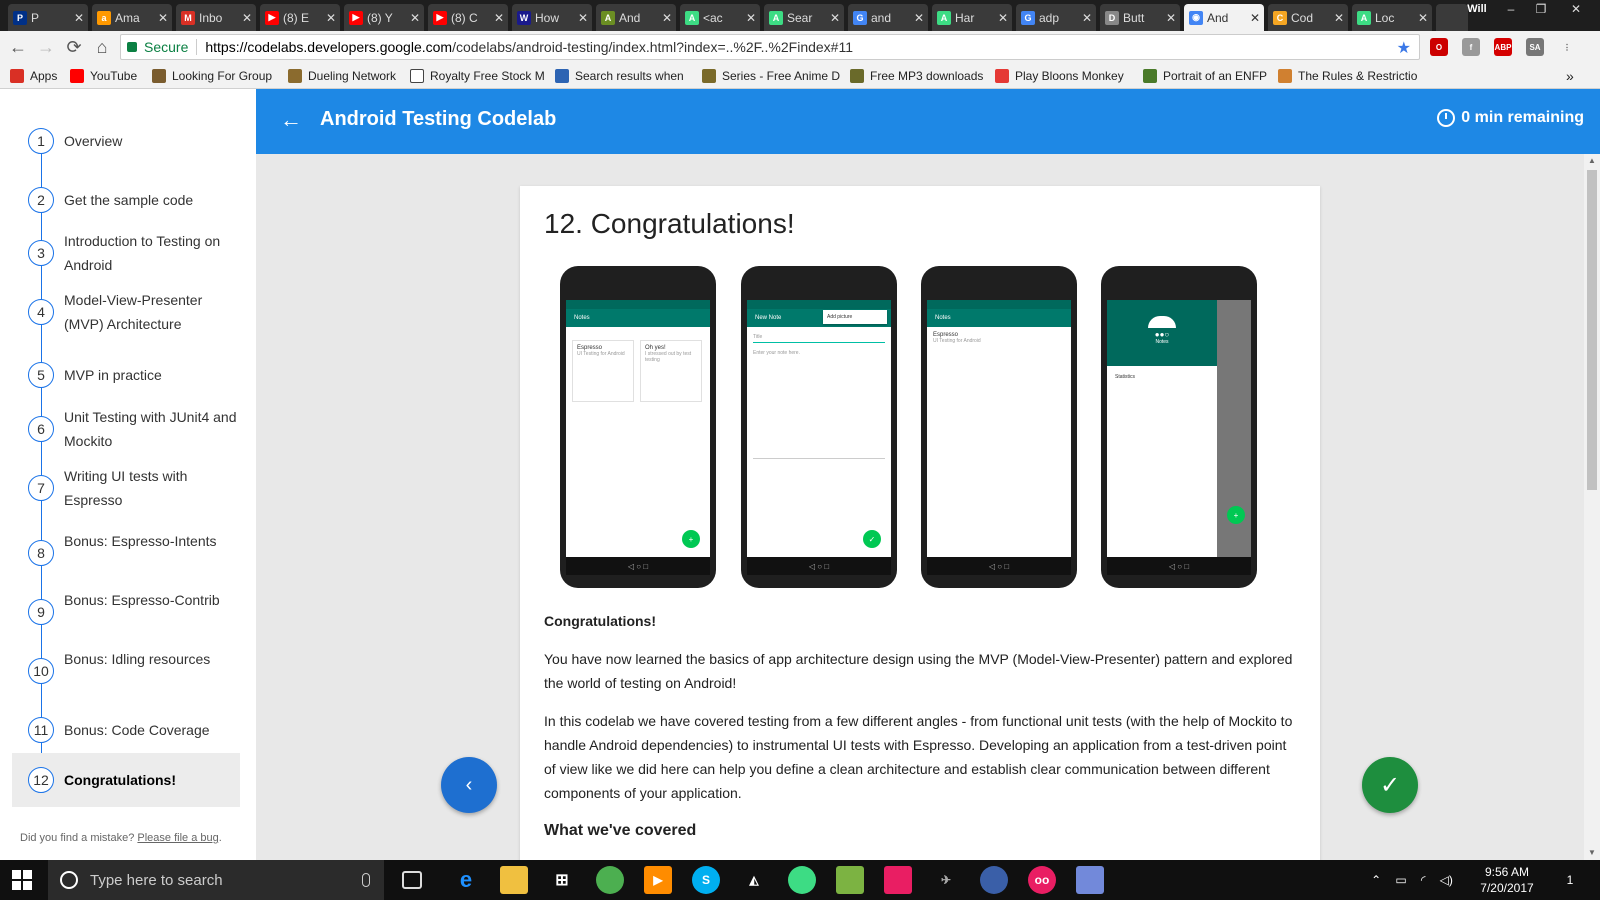 The height and width of the screenshot is (900, 1600). What do you see at coordinates (177, 838) in the screenshot?
I see `file-bug-link: Please file a bug` at bounding box center [177, 838].